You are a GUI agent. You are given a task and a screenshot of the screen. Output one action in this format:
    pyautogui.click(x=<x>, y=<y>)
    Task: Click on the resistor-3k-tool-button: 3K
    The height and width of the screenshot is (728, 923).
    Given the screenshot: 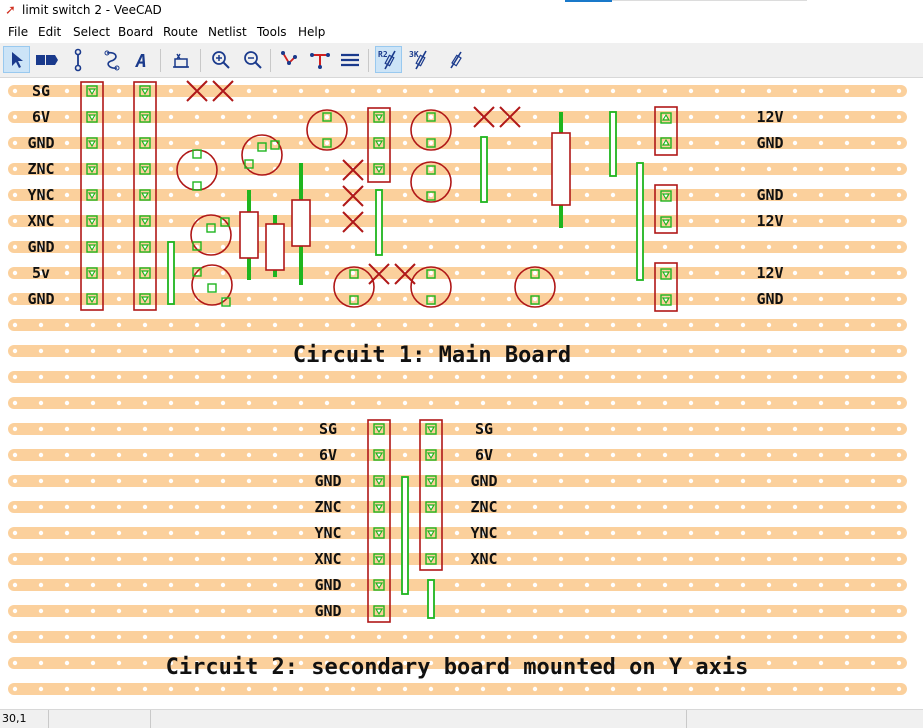 What is the action you would take?
    pyautogui.click(x=419, y=59)
    